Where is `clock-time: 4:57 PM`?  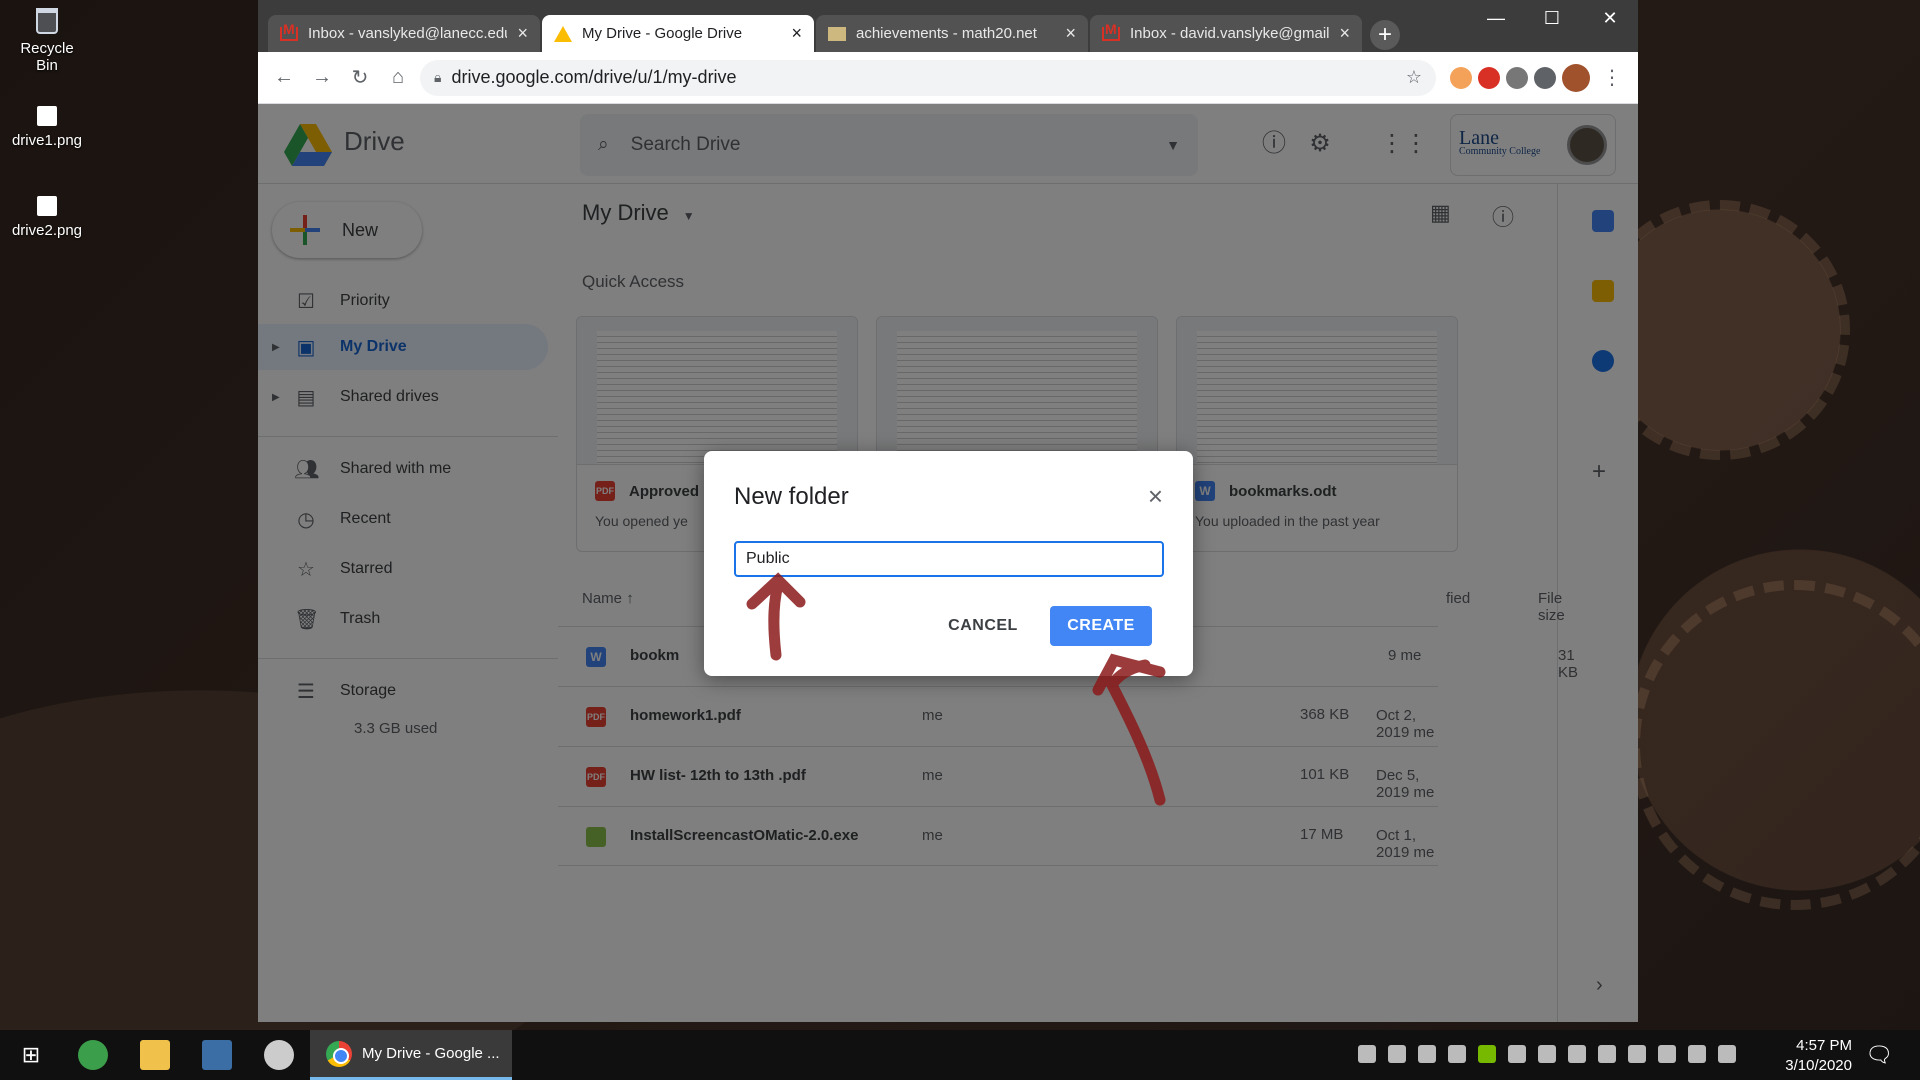 clock-time: 4:57 PM is located at coordinates (1824, 1045).